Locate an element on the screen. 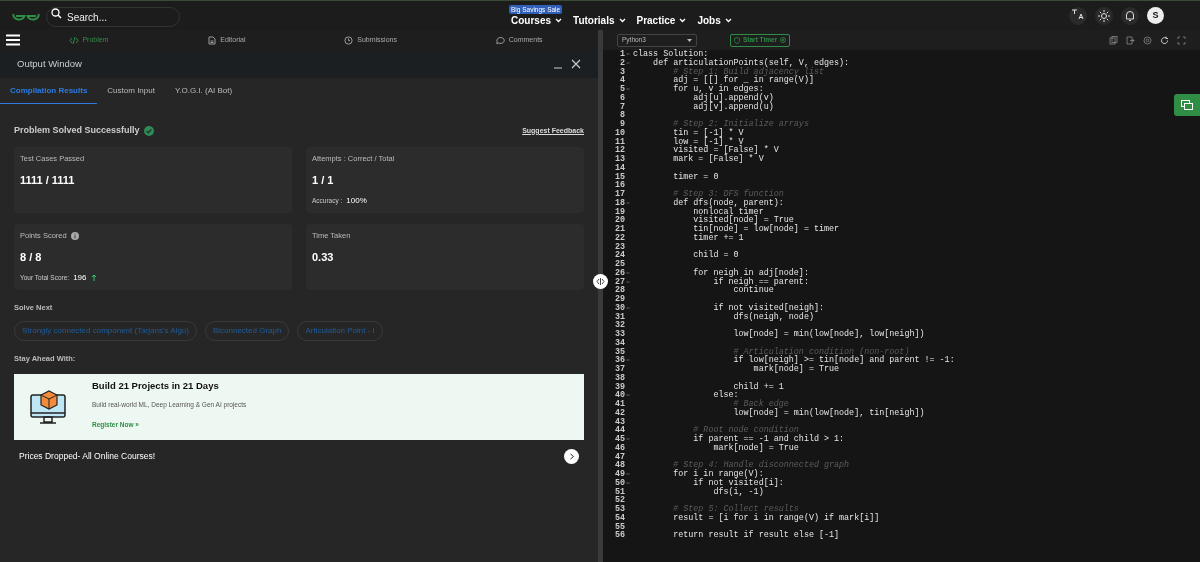 This screenshot has height=562, width=1200. document-icon is located at coordinates (212, 40).